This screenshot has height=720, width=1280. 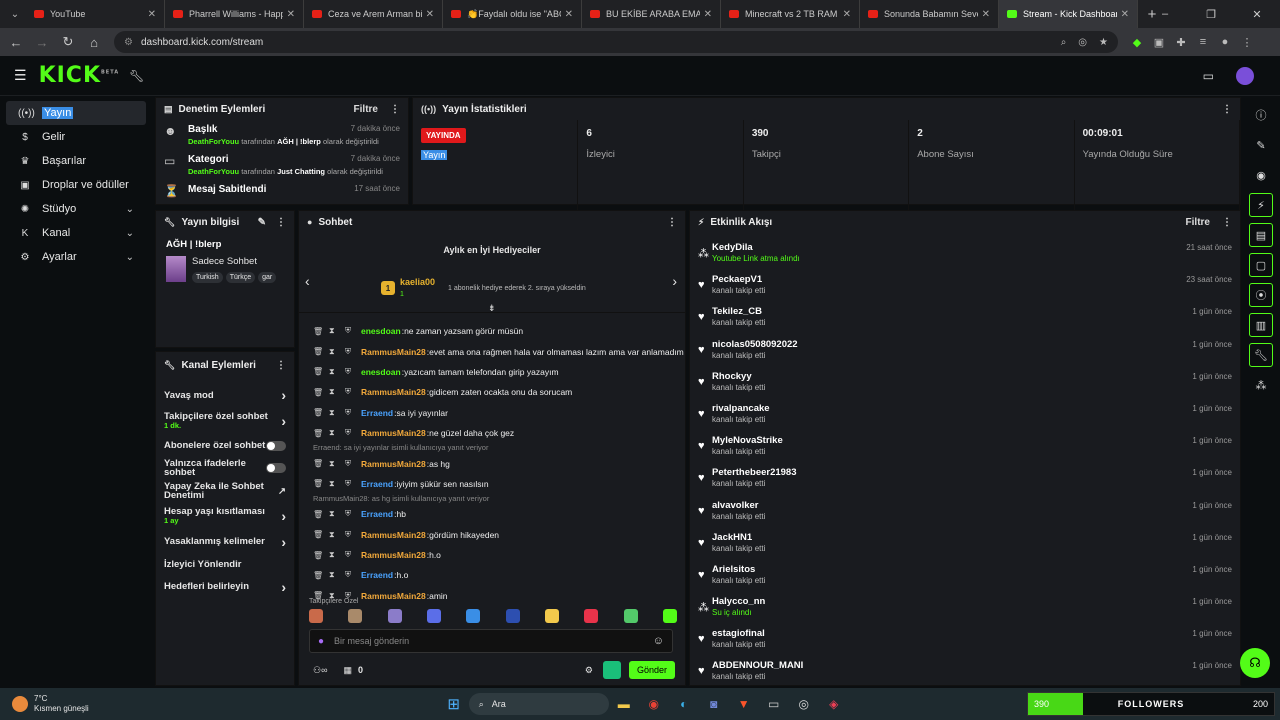 What do you see at coordinates (366, 109) in the screenshot?
I see `mod-filter-button: Filtre` at bounding box center [366, 109].